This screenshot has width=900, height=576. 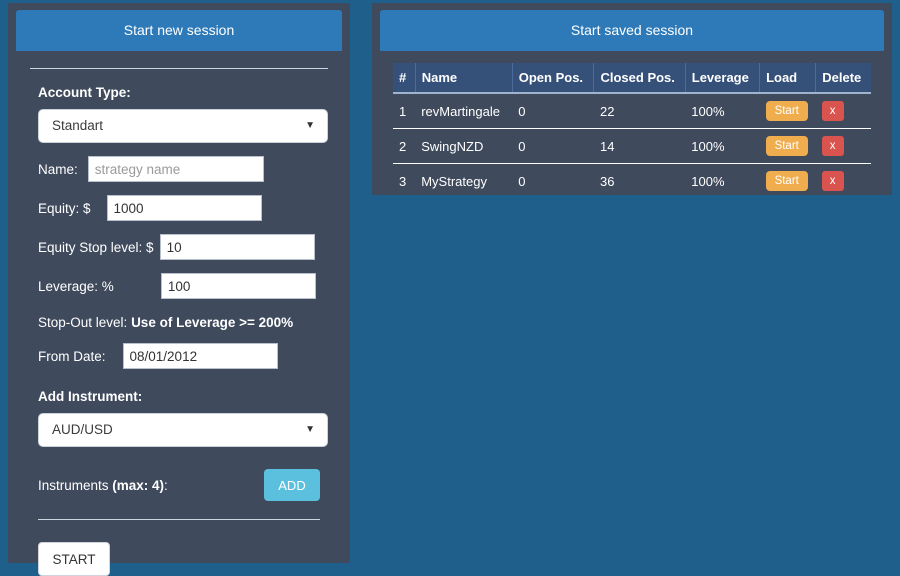 What do you see at coordinates (639, 78) in the screenshot?
I see `column-header-closed-pos: Closed Pos.` at bounding box center [639, 78].